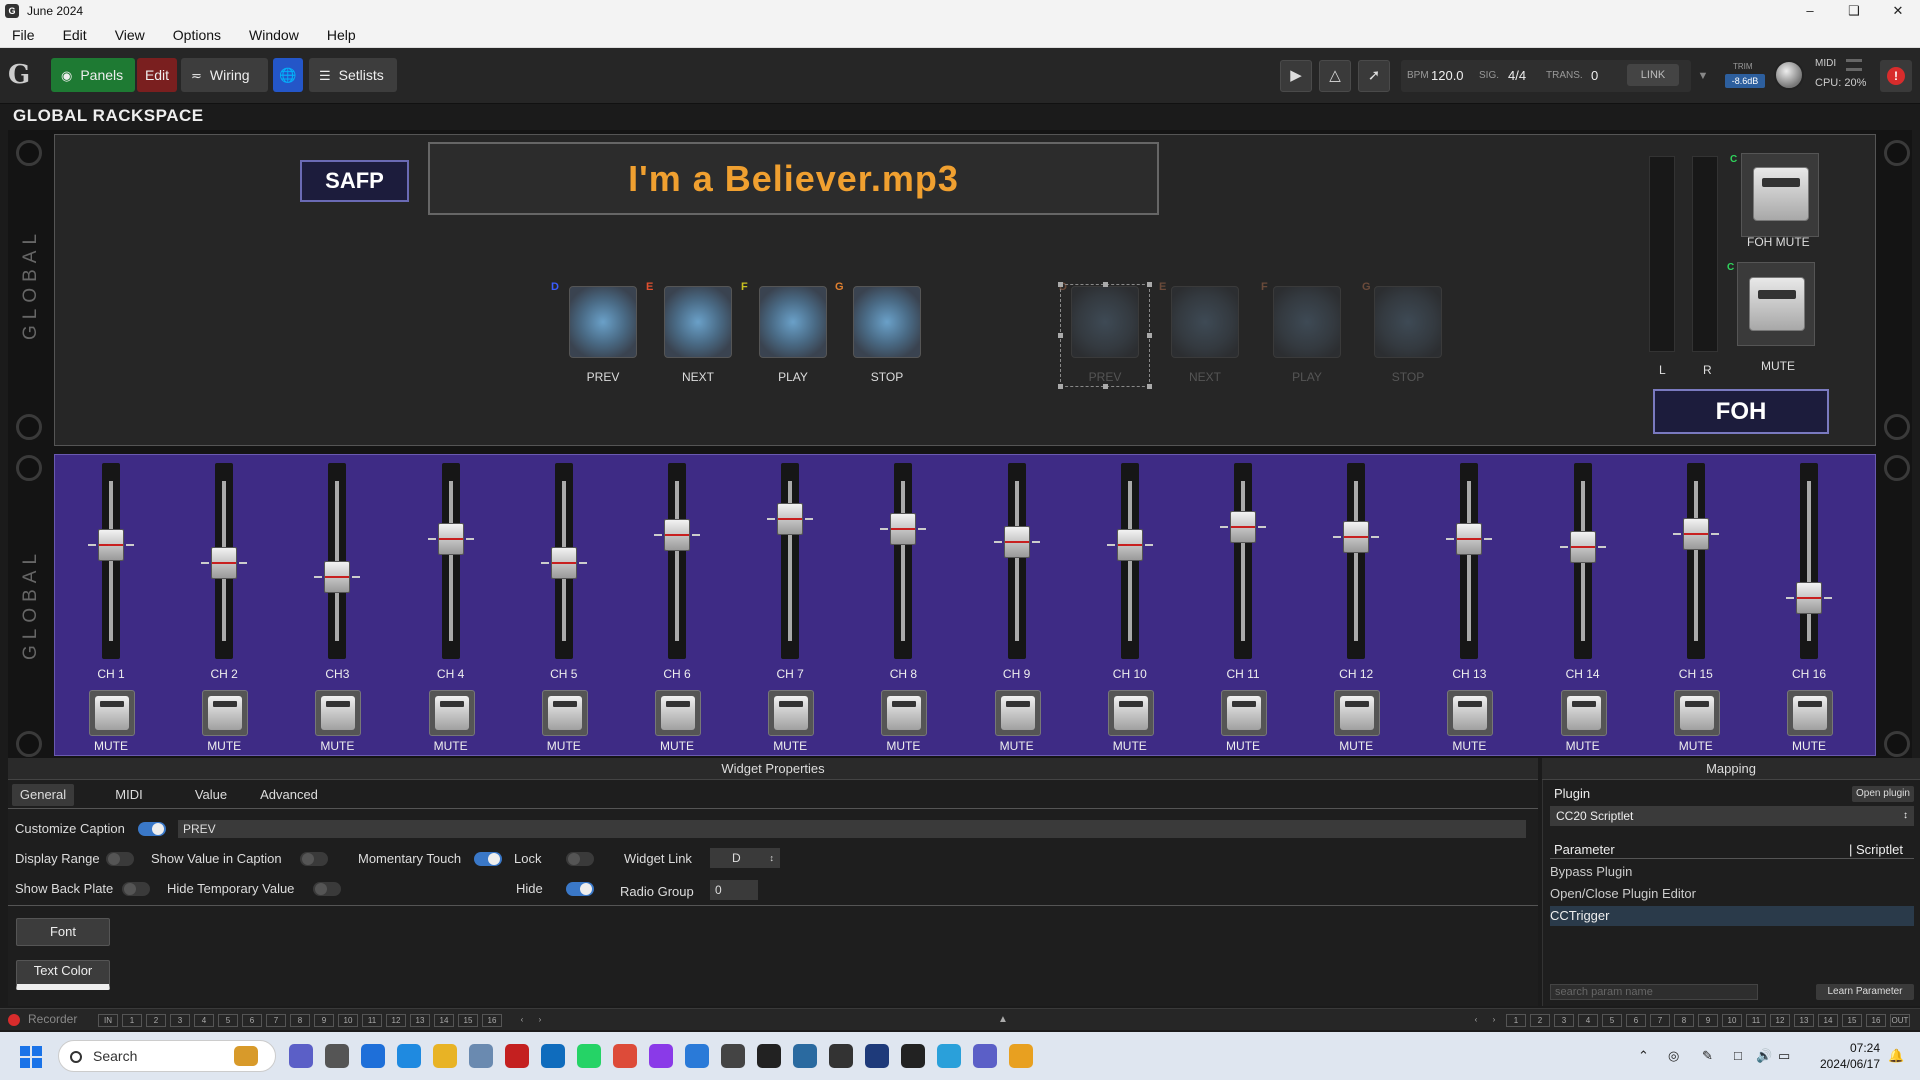  What do you see at coordinates (1784, 1056) in the screenshot?
I see `battery-icon: ▭` at bounding box center [1784, 1056].